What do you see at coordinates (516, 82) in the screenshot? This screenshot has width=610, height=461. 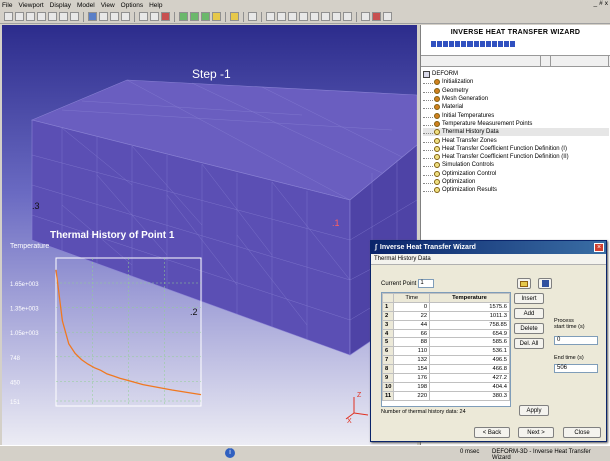 I see `tree-item: Initialization` at bounding box center [516, 82].